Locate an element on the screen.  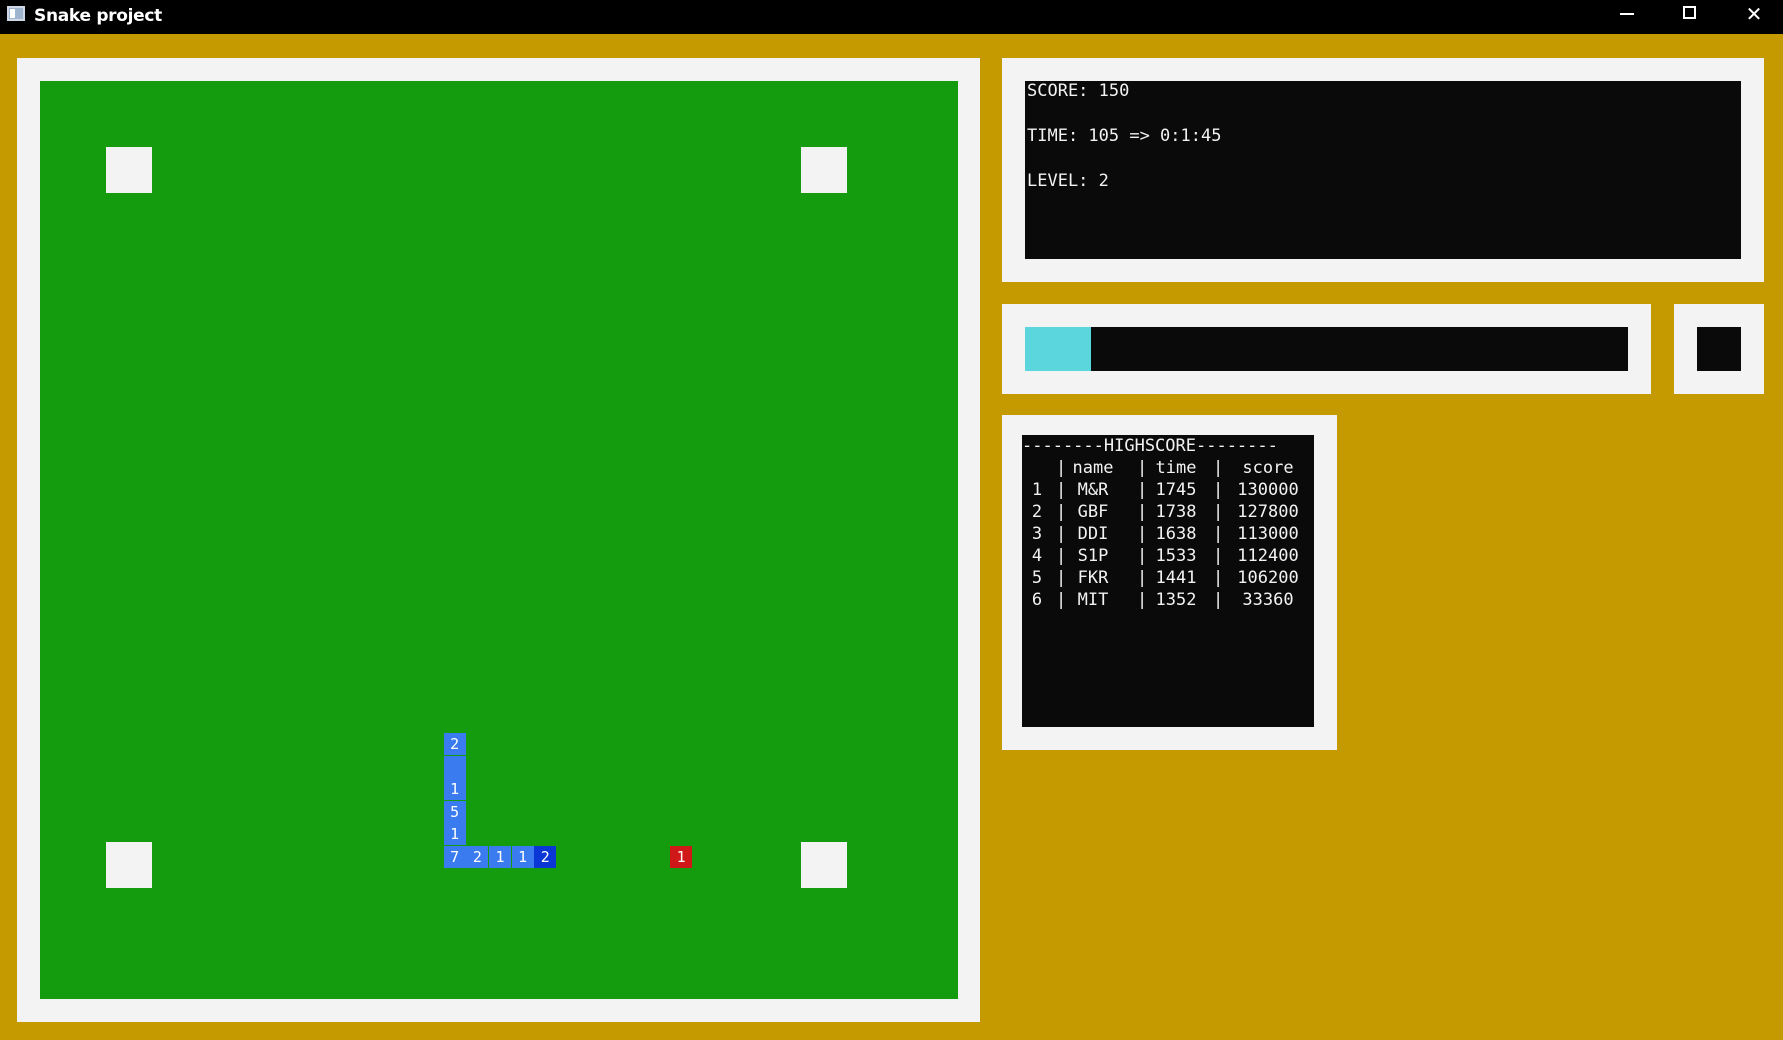
highscore-cell: 113000 is located at coordinates (1268, 534).